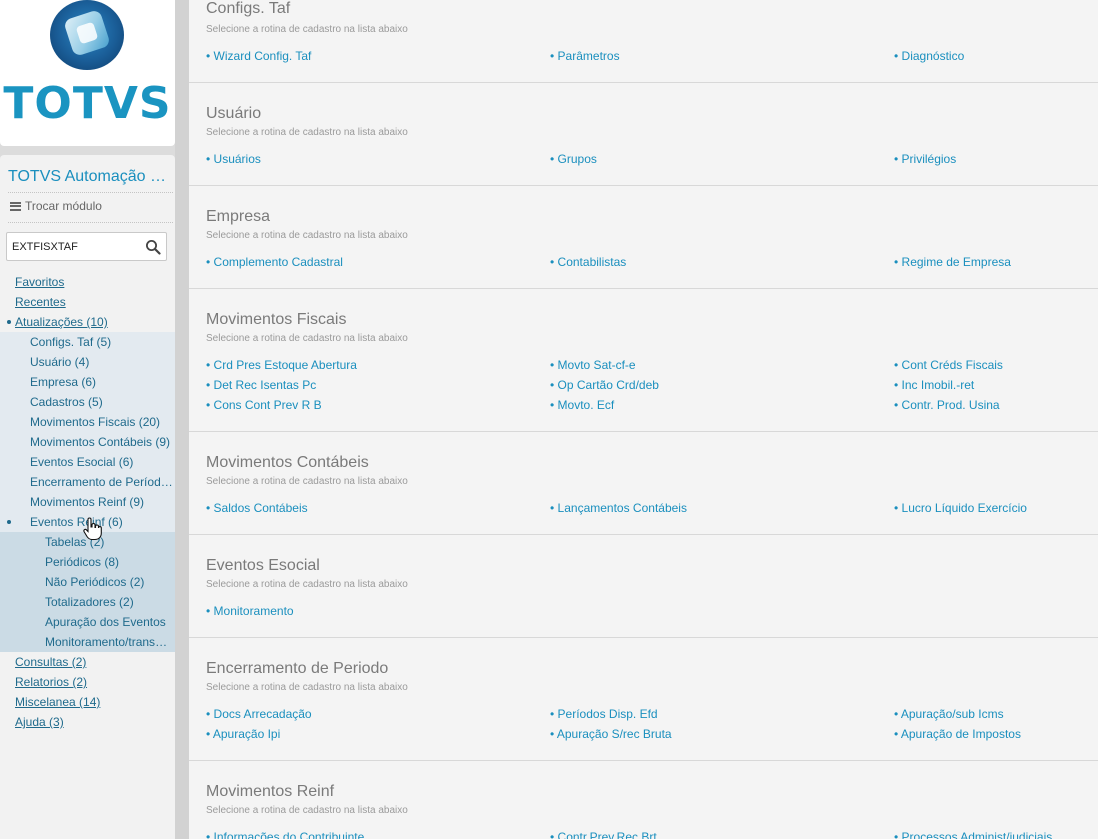 The image size is (1098, 839). What do you see at coordinates (87, 442) in the screenshot?
I see `menu-item-movimentos-contabeis: Movimentos Contábeis (9)` at bounding box center [87, 442].